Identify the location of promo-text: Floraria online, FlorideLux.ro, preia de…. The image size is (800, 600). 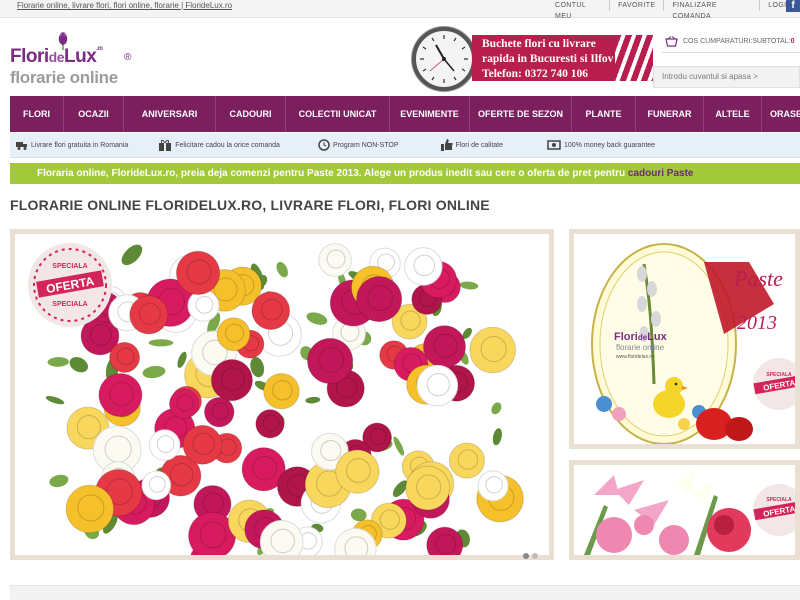
(332, 173).